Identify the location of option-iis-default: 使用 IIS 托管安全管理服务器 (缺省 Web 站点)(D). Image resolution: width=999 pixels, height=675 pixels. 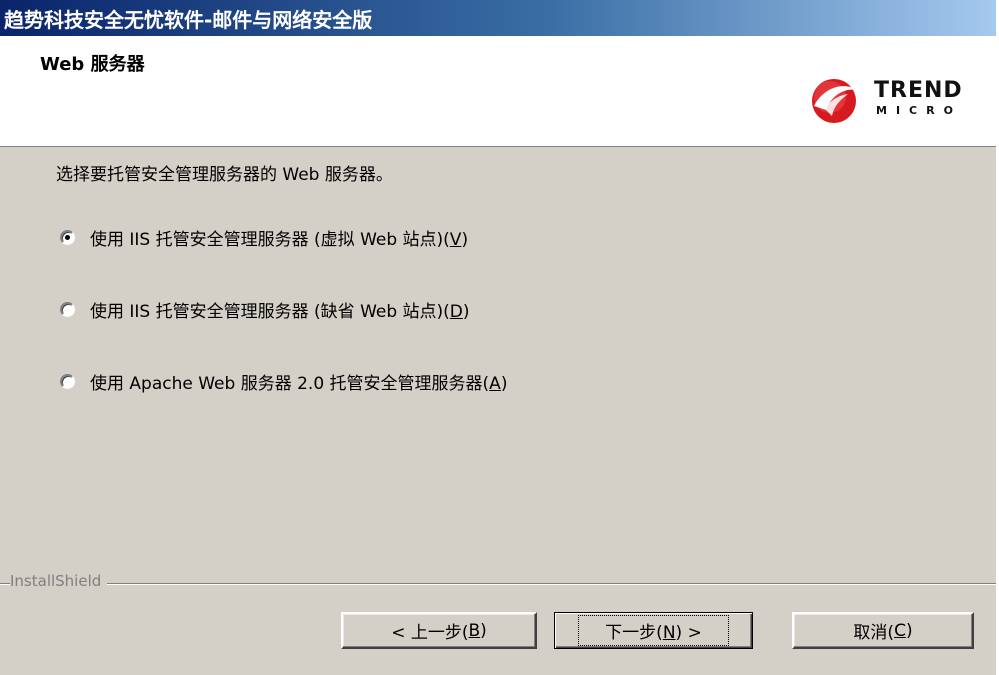
(265, 309).